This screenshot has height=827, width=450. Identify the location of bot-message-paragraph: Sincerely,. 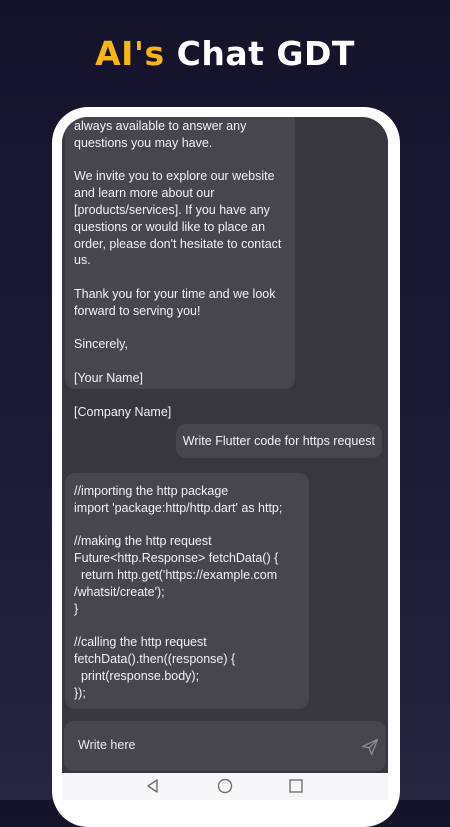
(101, 344).